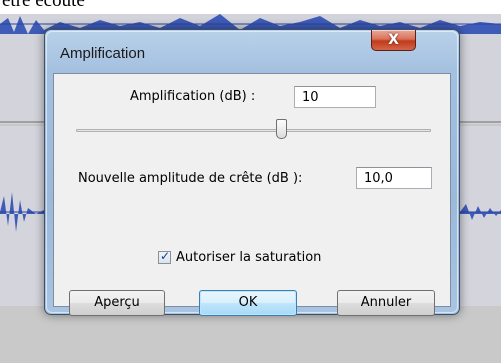 The image size is (501, 363). What do you see at coordinates (386, 303) in the screenshot?
I see `cancel-button: Annuler` at bounding box center [386, 303].